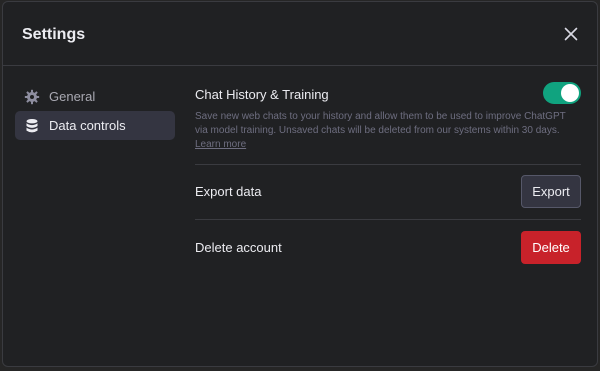  I want to click on chat-history-row: Chat History & Training, so click(388, 95).